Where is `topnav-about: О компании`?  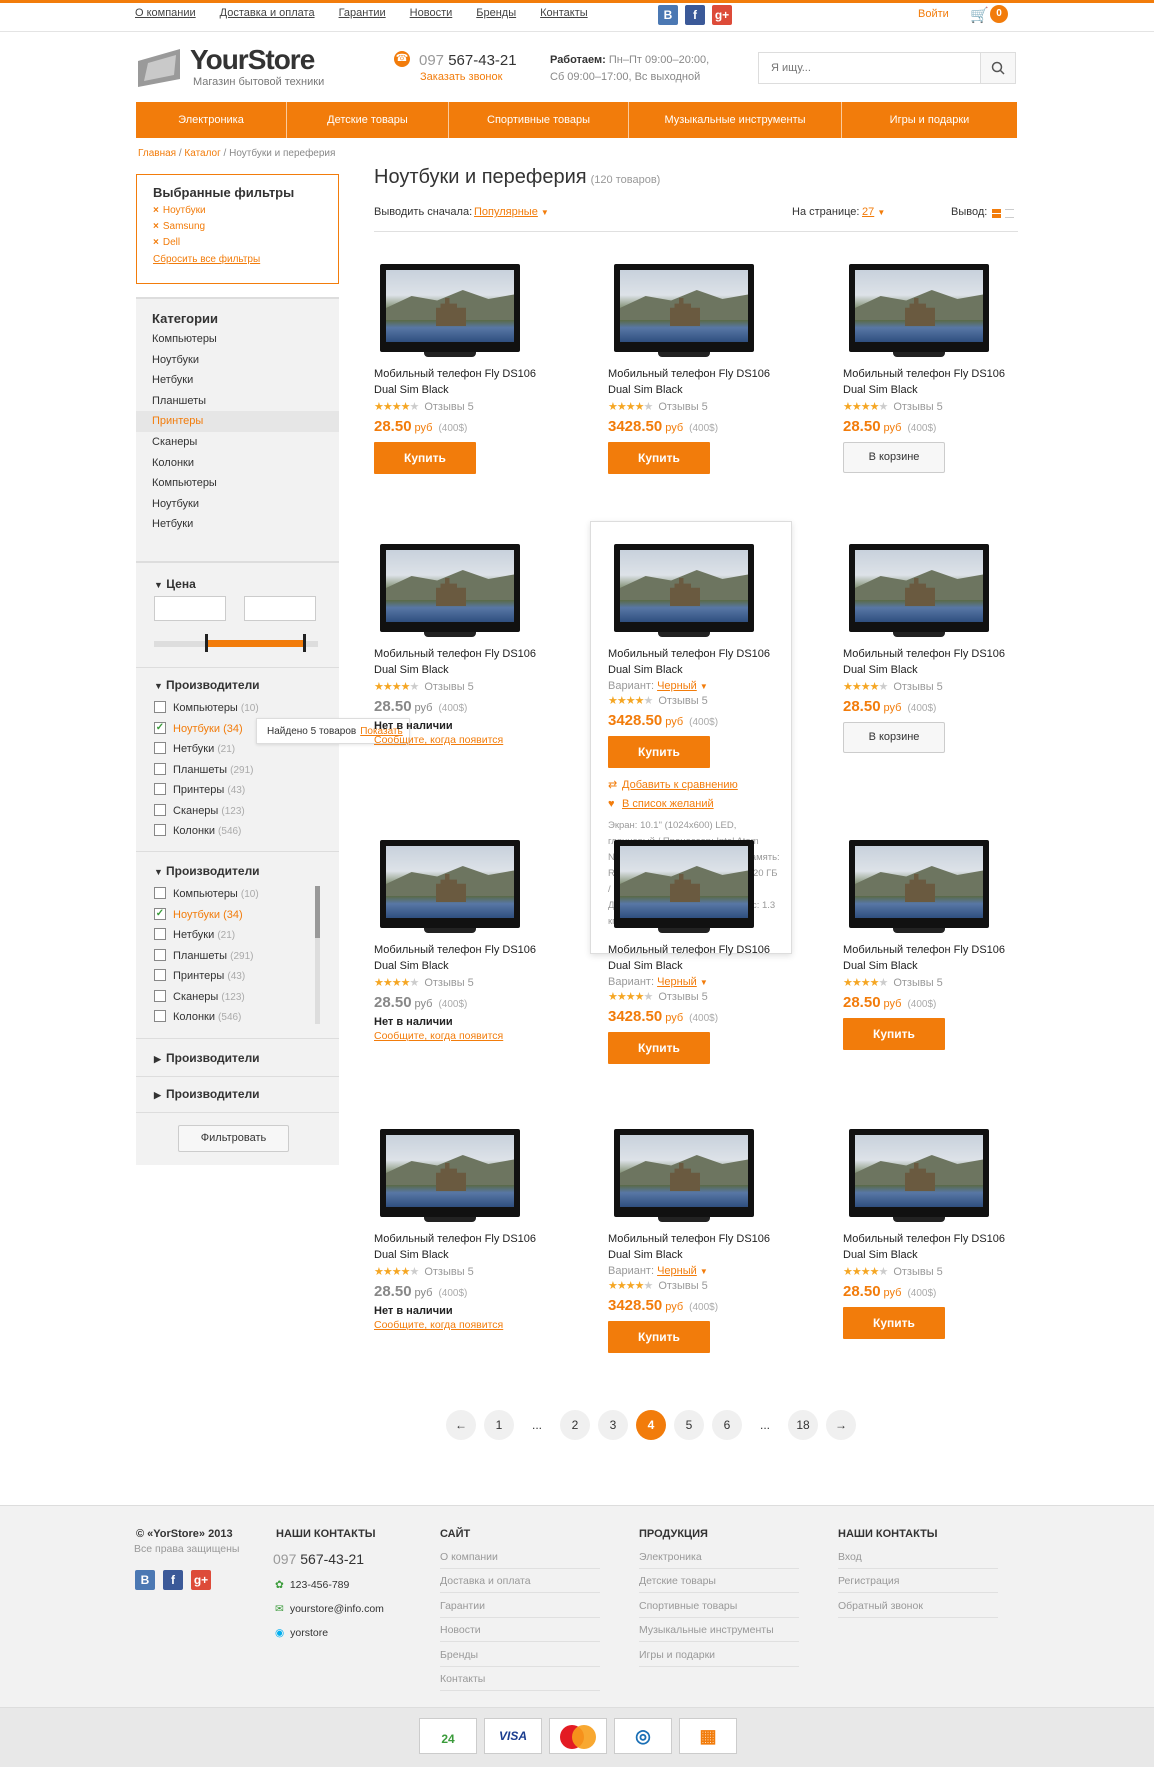
topnav-about: О компании is located at coordinates (165, 13).